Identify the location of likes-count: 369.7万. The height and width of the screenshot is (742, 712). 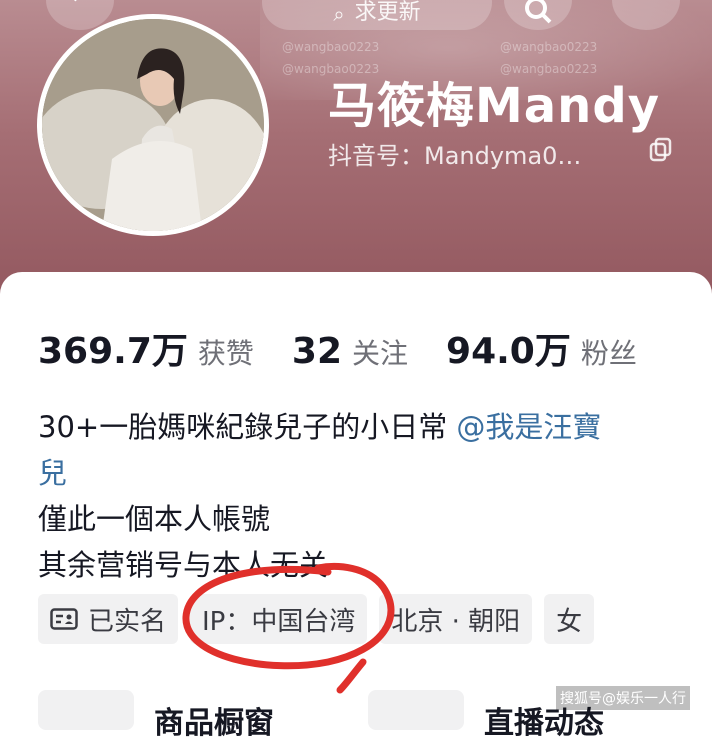
(113, 351).